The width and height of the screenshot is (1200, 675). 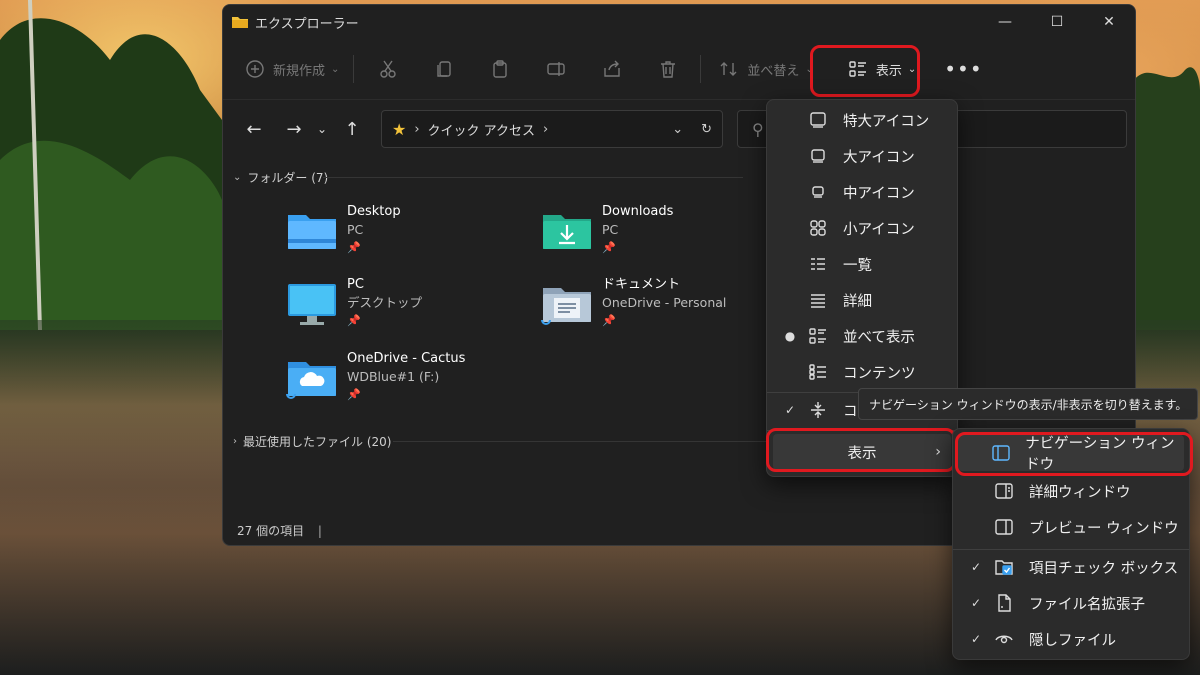 What do you see at coordinates (355, 229) in the screenshot?
I see `folder-location: PC` at bounding box center [355, 229].